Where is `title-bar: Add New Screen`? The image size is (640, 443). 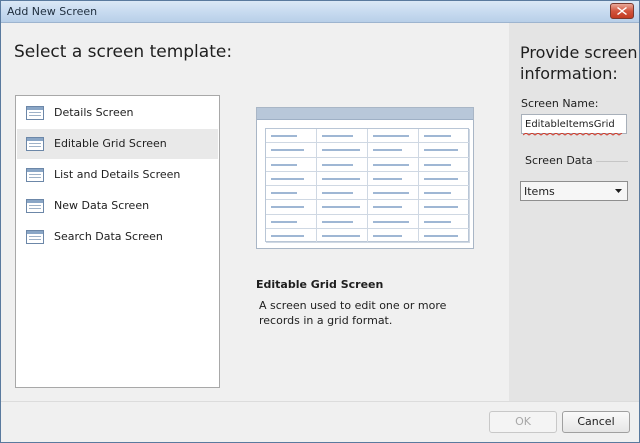 title-bar: Add New Screen is located at coordinates (320, 12).